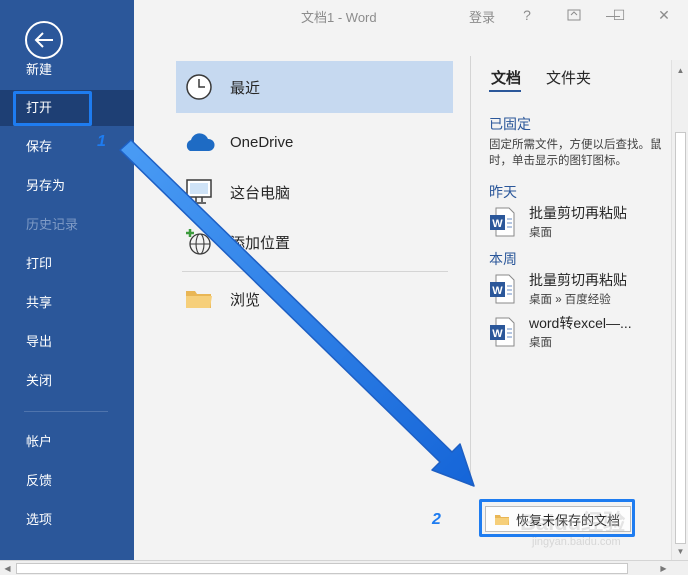 The image size is (688, 575). Describe the element at coordinates (67, 70) in the screenshot. I see `sidebar-item-new: 新建` at that location.